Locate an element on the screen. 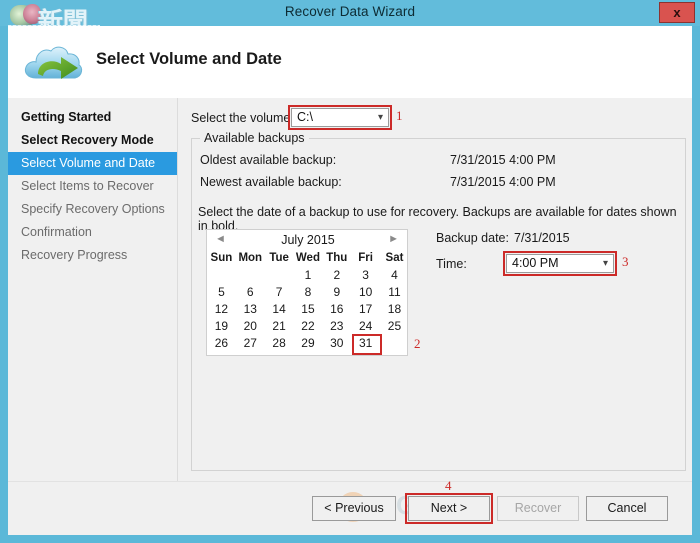 This screenshot has height=543, width=700. wizard-footer: G < Previous Next > 4 Recover Cancel is located at coordinates (350, 506).